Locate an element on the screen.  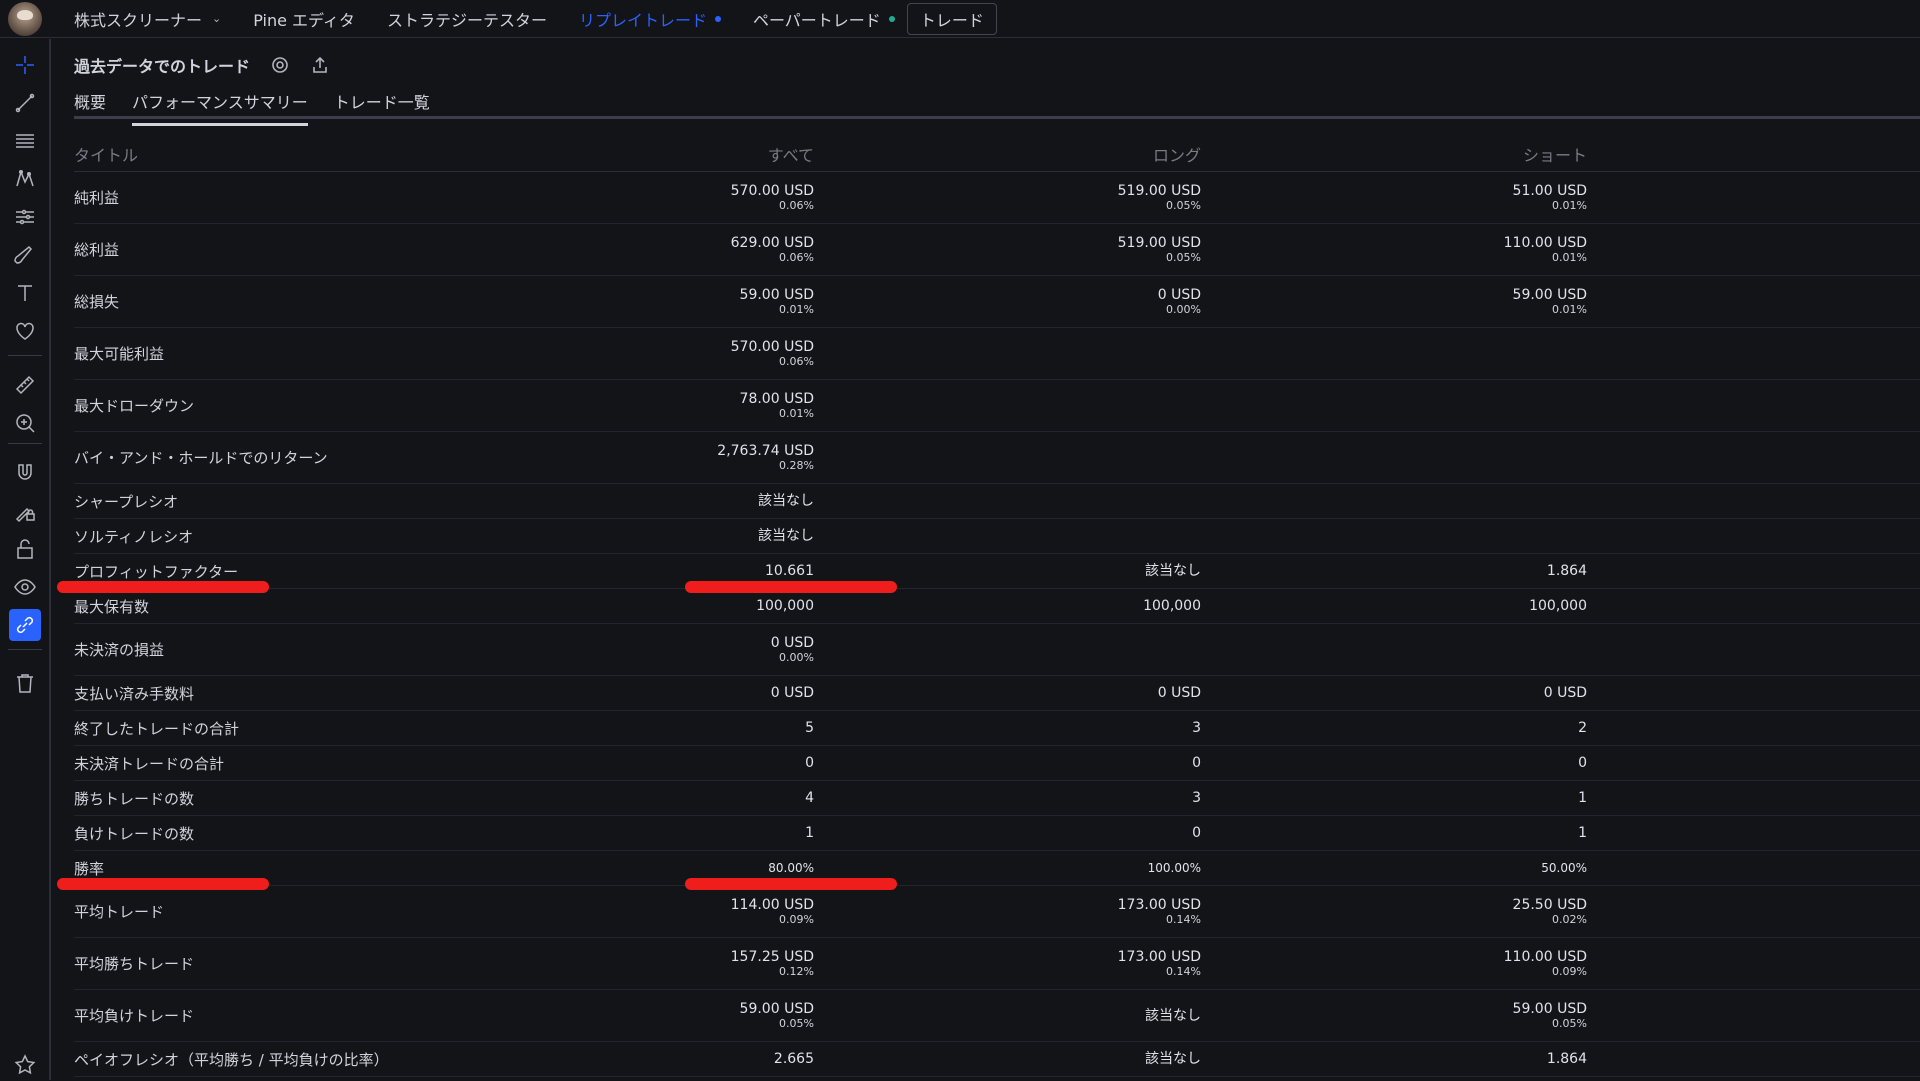
cell-value: 2 is located at coordinates (1582, 728).